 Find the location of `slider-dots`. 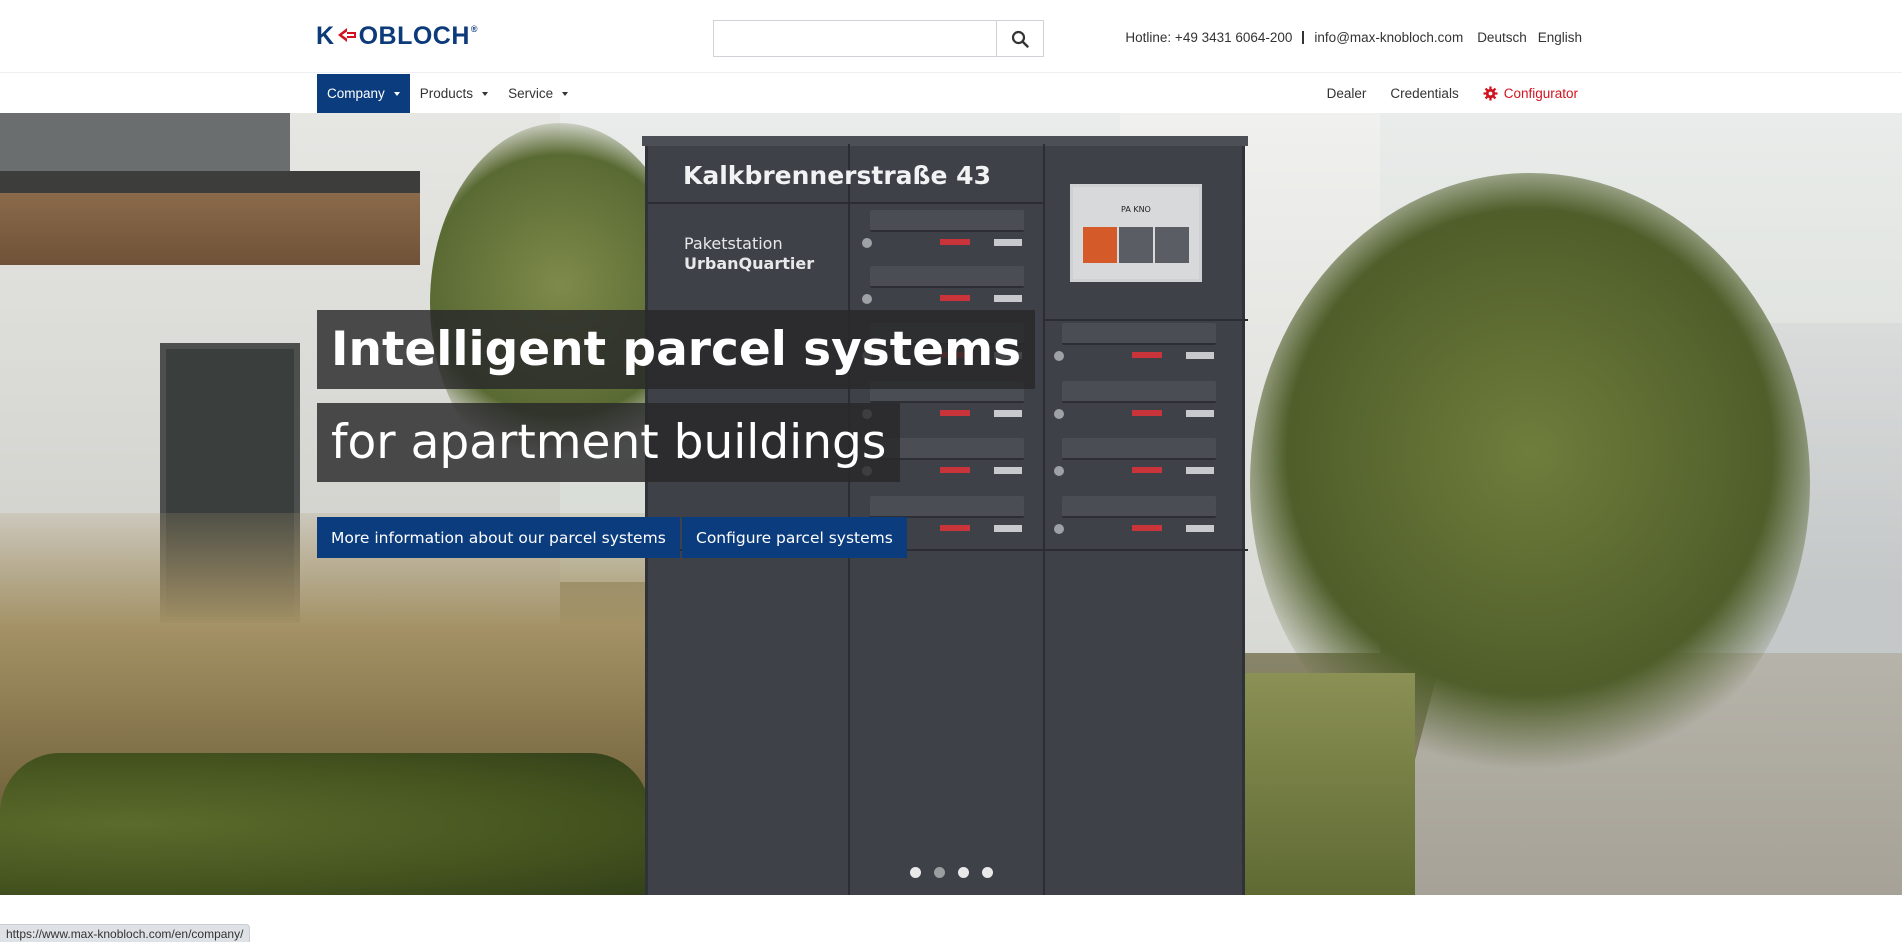

slider-dots is located at coordinates (958, 872).